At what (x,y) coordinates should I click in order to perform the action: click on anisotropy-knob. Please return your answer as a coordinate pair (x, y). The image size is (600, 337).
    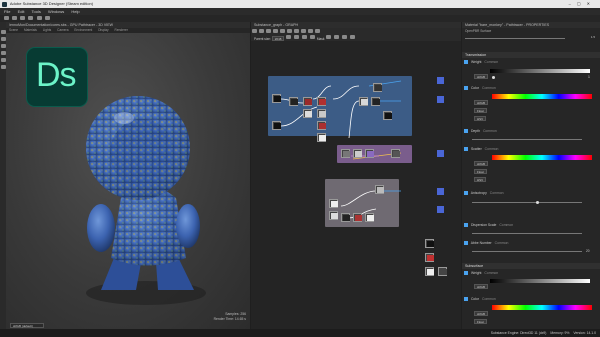
    Looking at the image, I should click on (537, 202).